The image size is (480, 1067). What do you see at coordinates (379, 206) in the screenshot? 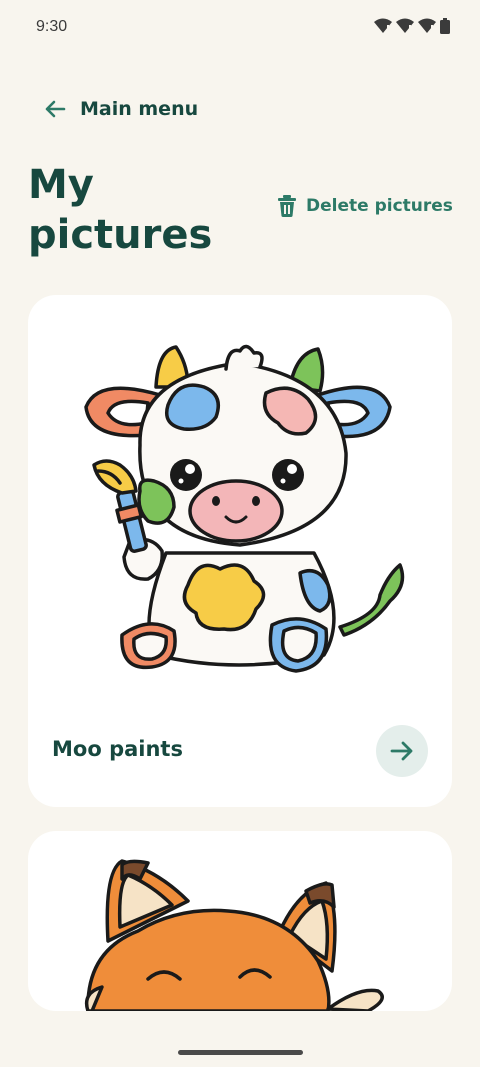
I see `delete-pictures-label: Delete pictures` at bounding box center [379, 206].